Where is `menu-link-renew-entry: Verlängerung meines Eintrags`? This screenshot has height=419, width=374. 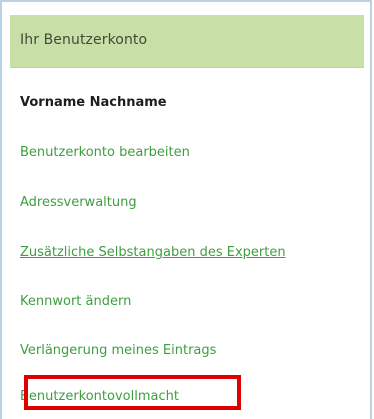
menu-link-renew-entry: Verlängerung meines Eintrags is located at coordinates (118, 350).